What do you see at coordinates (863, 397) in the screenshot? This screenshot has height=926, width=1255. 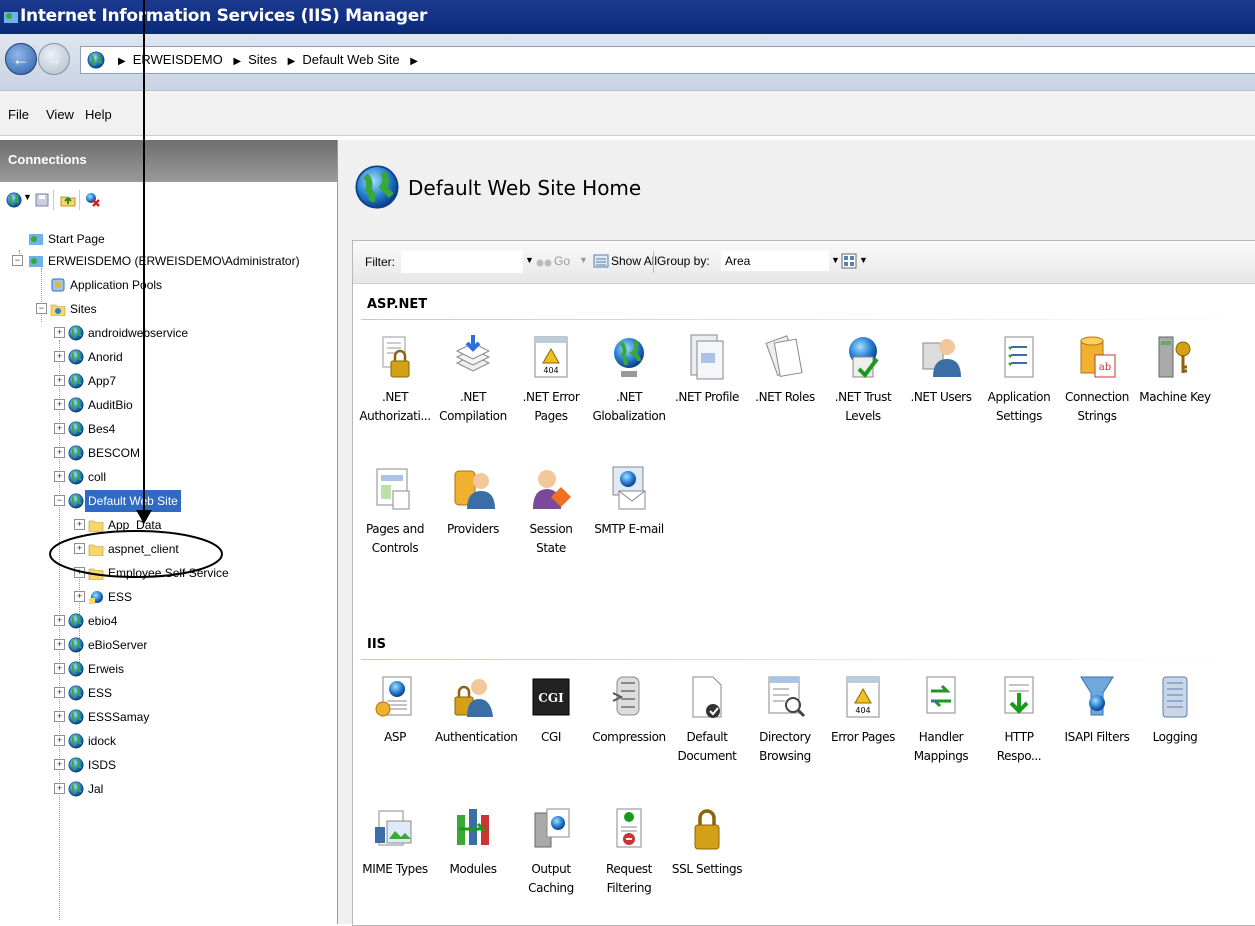 I see `feature-label-line1: .NET Trust` at bounding box center [863, 397].